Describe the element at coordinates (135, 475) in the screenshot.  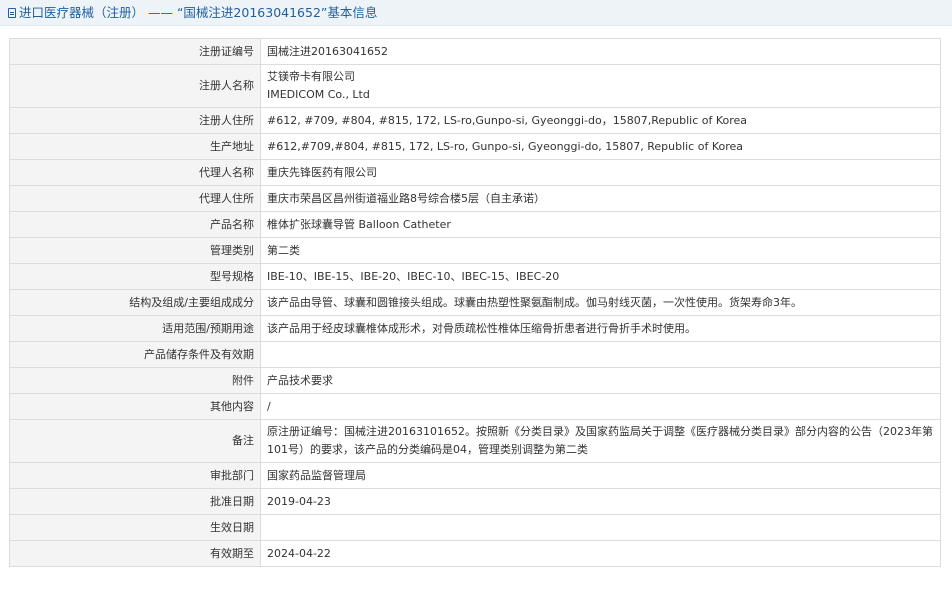
I see `row-label: 审批部门` at that location.